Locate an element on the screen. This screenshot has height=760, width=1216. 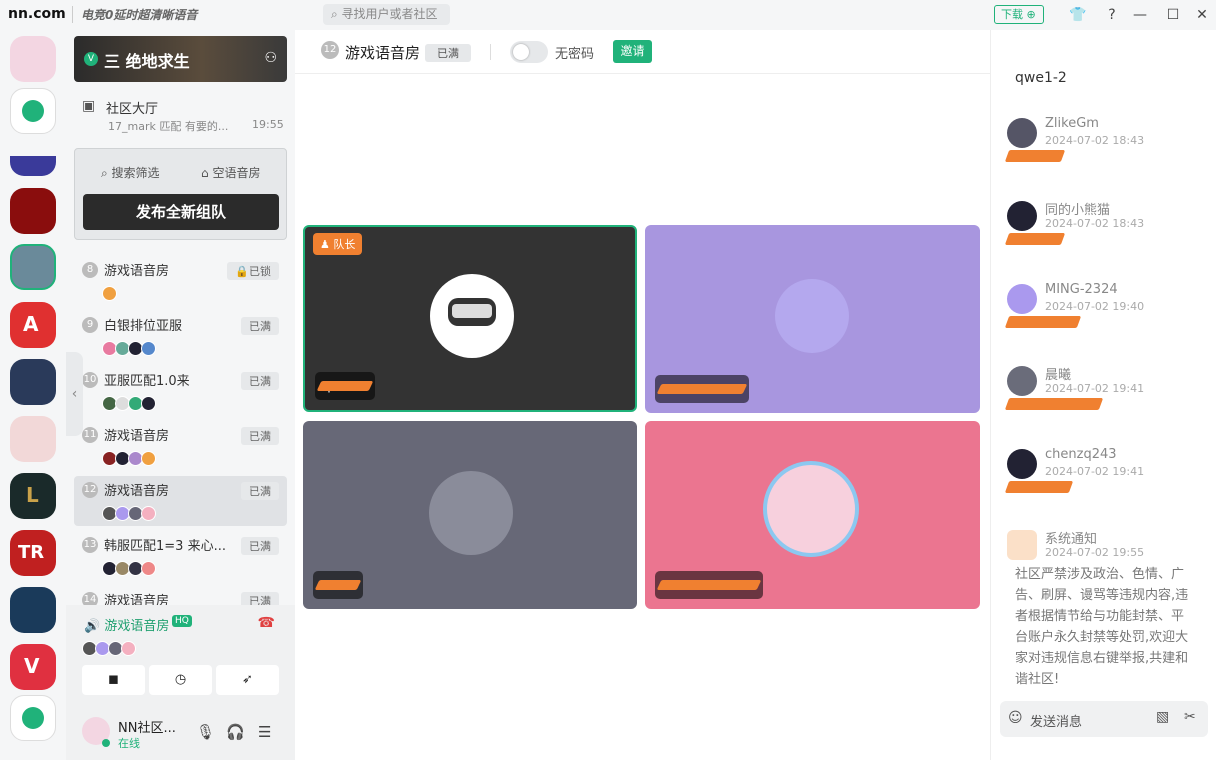
room-item: 11 游戏语音房 已满 is located at coordinates (180, 446).